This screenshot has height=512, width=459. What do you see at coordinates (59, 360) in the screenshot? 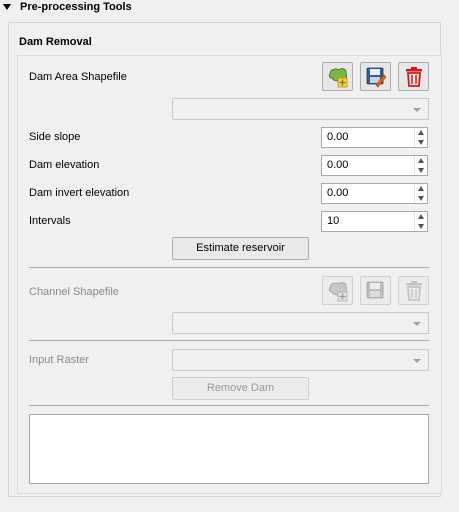
I see `input-raster-label: Input Raster` at bounding box center [59, 360].